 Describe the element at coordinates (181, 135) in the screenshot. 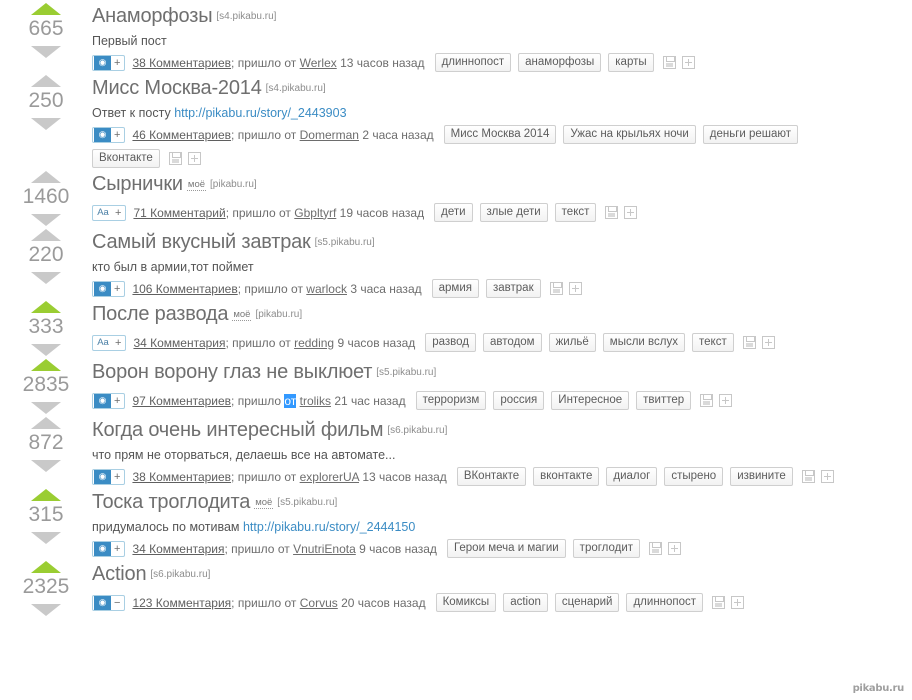

I see `comments-link: 46 Комментариев` at that location.